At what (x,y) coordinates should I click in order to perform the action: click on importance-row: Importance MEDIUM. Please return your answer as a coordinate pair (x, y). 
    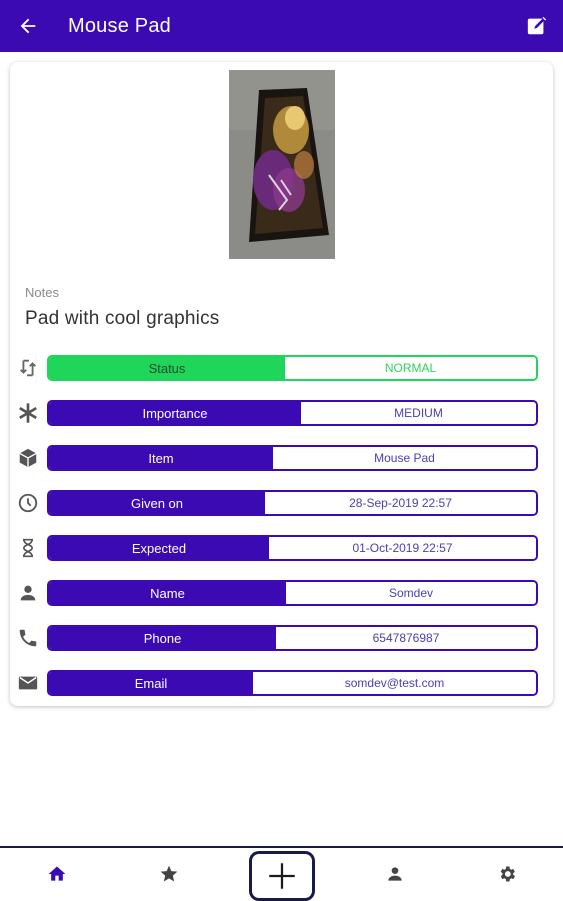
    Looking at the image, I should click on (281, 413).